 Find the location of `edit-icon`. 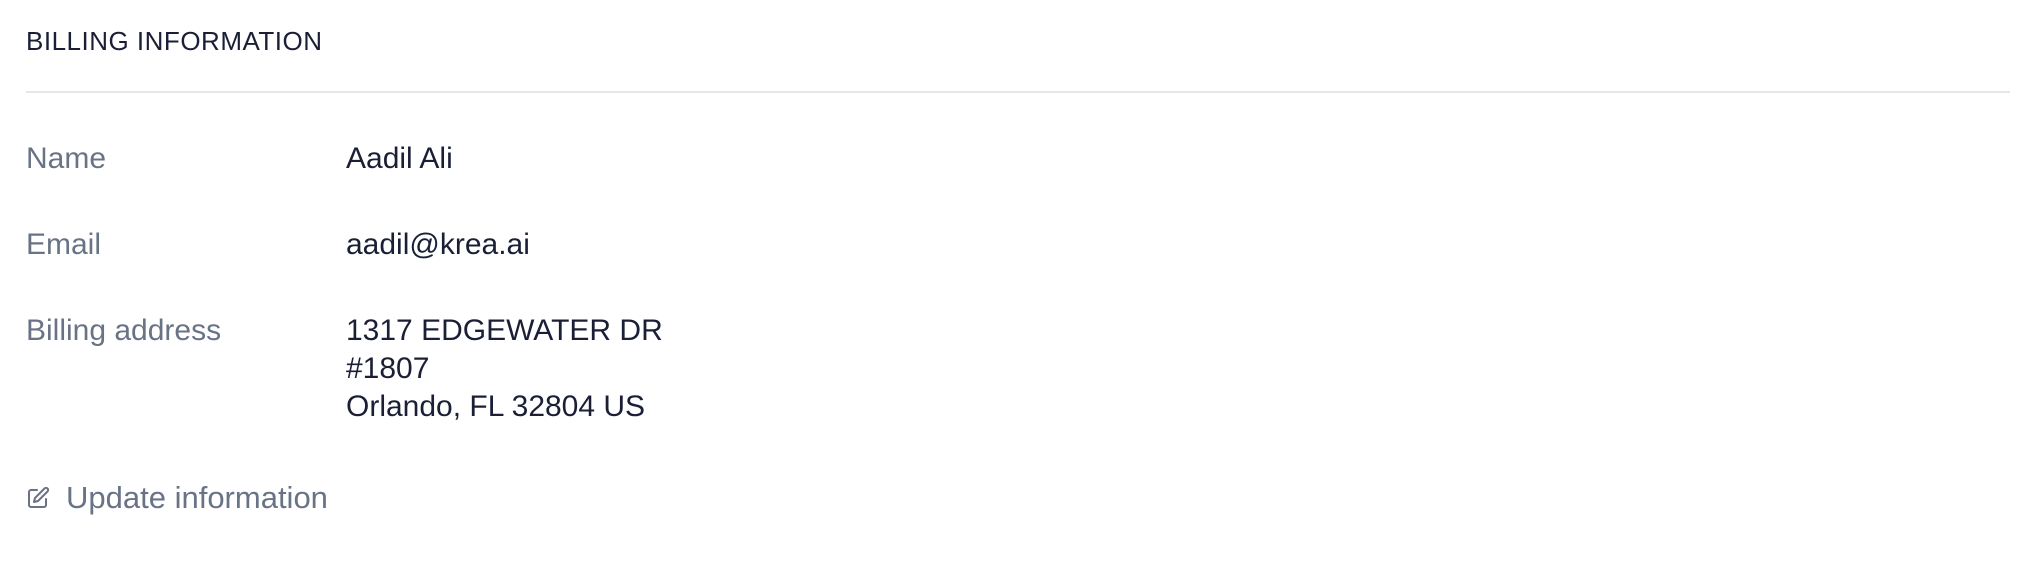

edit-icon is located at coordinates (38, 498).